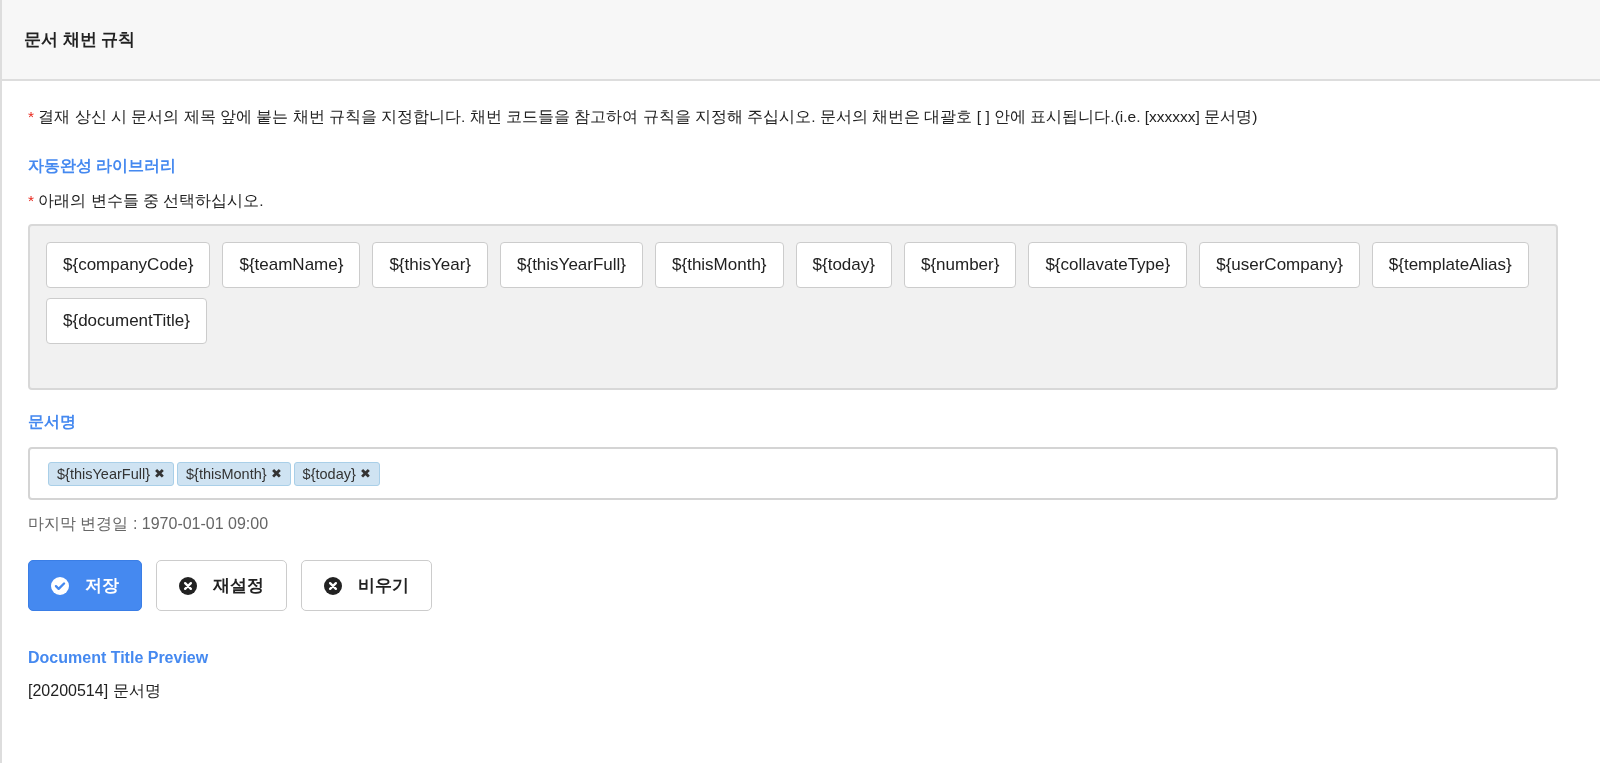  I want to click on variable-chip: ${thisMonth}, so click(719, 265).